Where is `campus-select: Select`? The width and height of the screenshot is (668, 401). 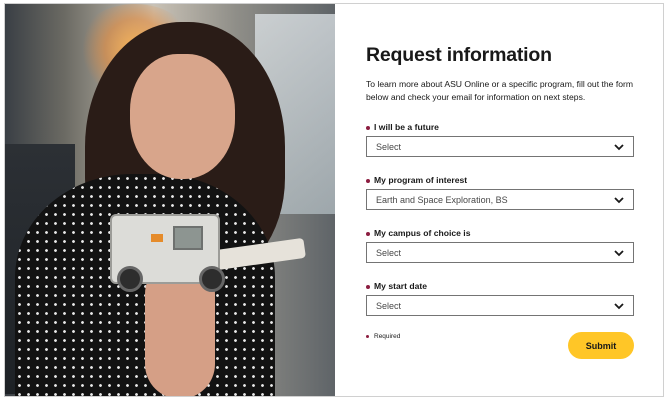 campus-select: Select is located at coordinates (500, 252).